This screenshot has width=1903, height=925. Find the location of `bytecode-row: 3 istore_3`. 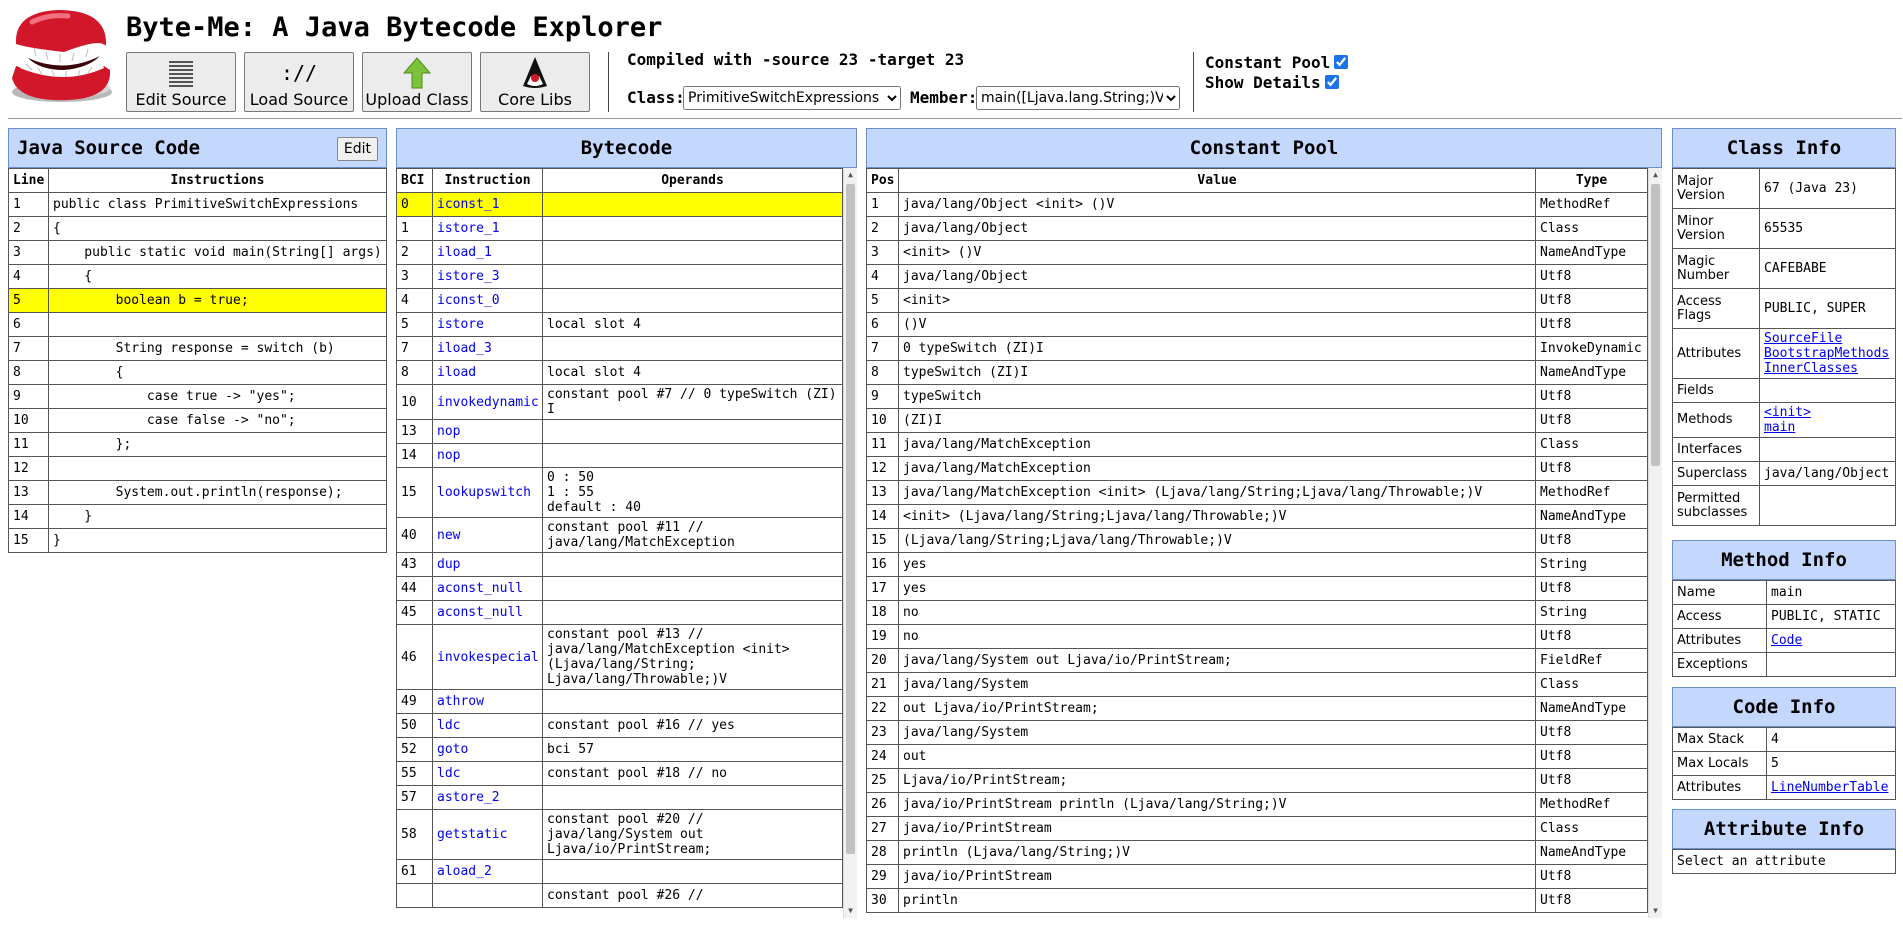

bytecode-row: 3 istore_3 is located at coordinates (619, 276).